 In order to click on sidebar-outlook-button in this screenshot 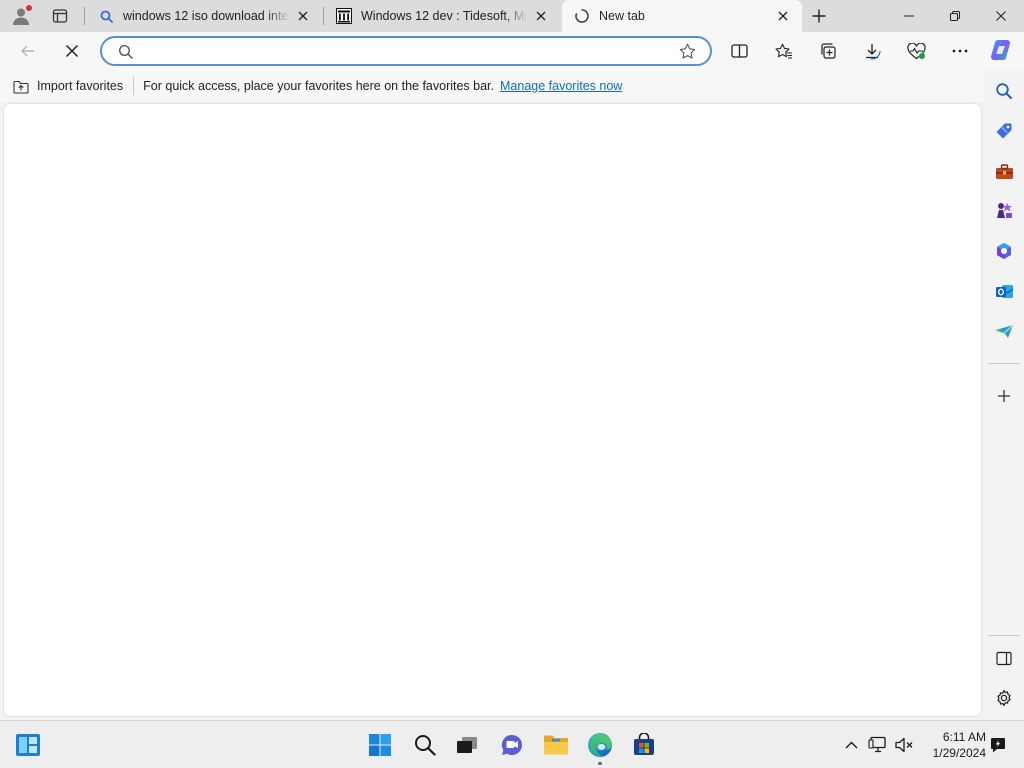, I will do `click(1004, 291)`.